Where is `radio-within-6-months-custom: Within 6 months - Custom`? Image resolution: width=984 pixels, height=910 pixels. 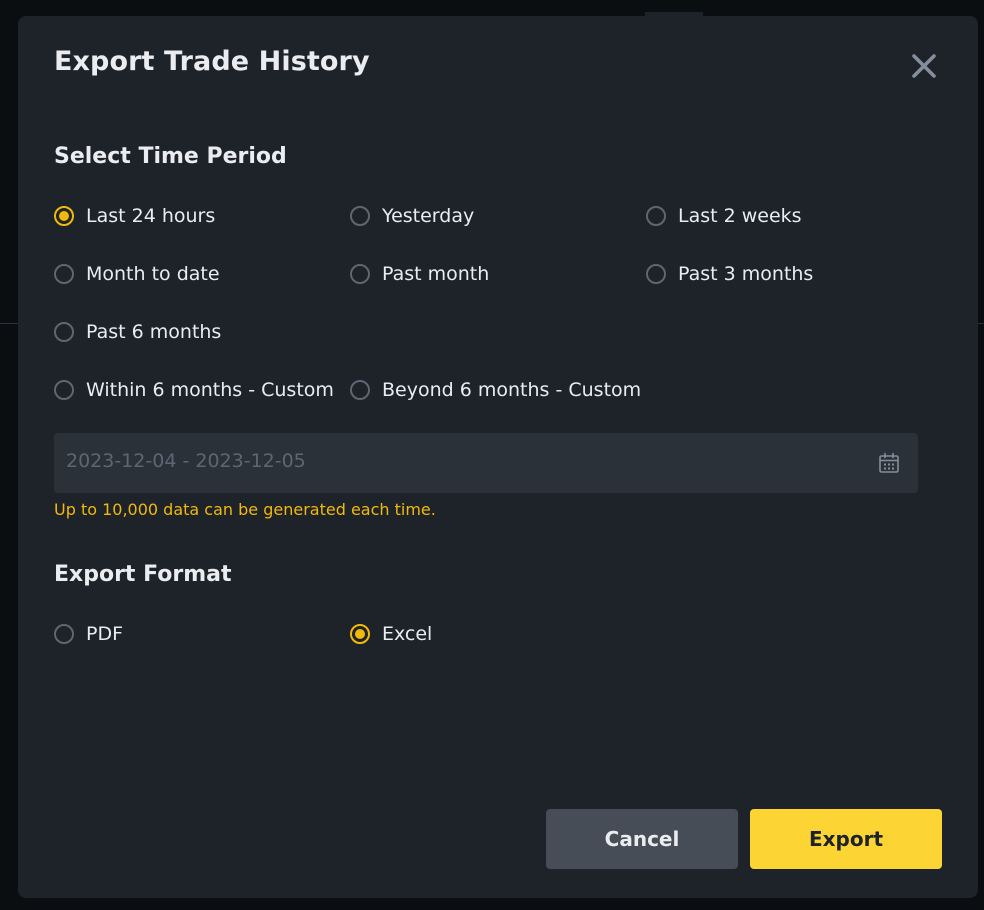
radio-within-6-months-custom: Within 6 months - Custom is located at coordinates (194, 390).